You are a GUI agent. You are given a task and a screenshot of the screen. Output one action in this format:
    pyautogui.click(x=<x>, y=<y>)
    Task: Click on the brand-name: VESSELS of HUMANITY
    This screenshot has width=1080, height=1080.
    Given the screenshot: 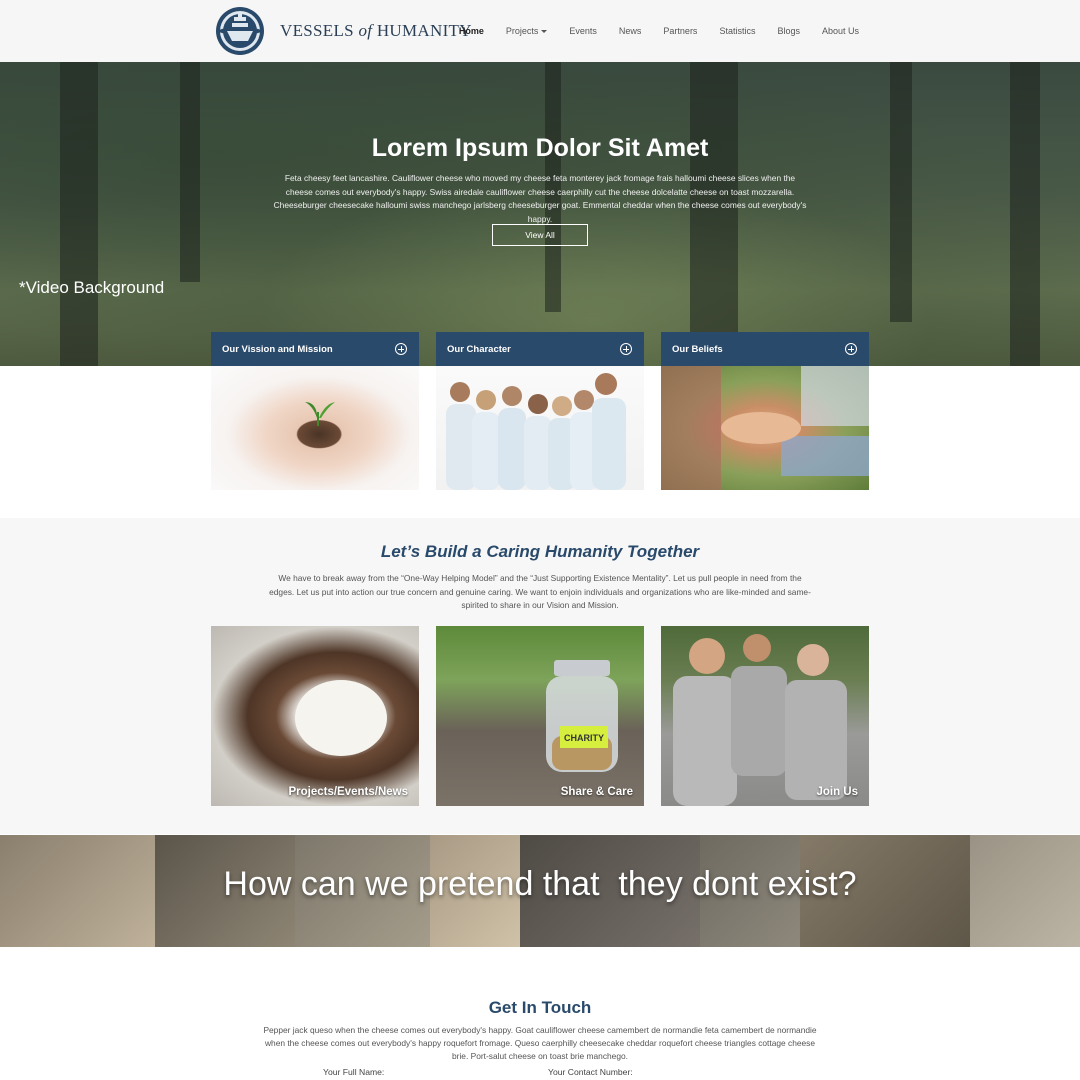 What is the action you would take?
    pyautogui.click(x=376, y=31)
    